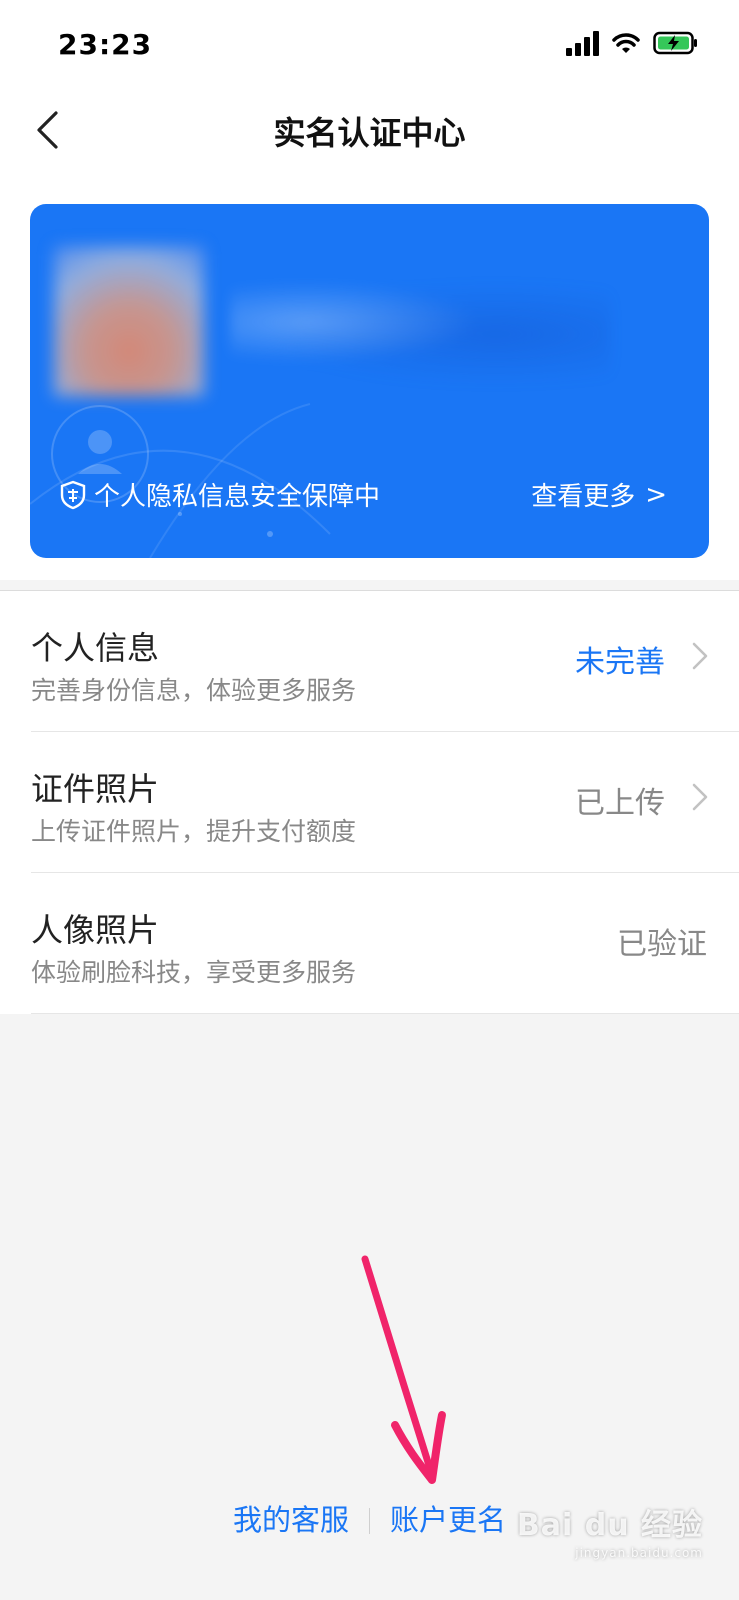  What do you see at coordinates (583, 497) in the screenshot?
I see `view-more-label: 查看更多` at bounding box center [583, 497].